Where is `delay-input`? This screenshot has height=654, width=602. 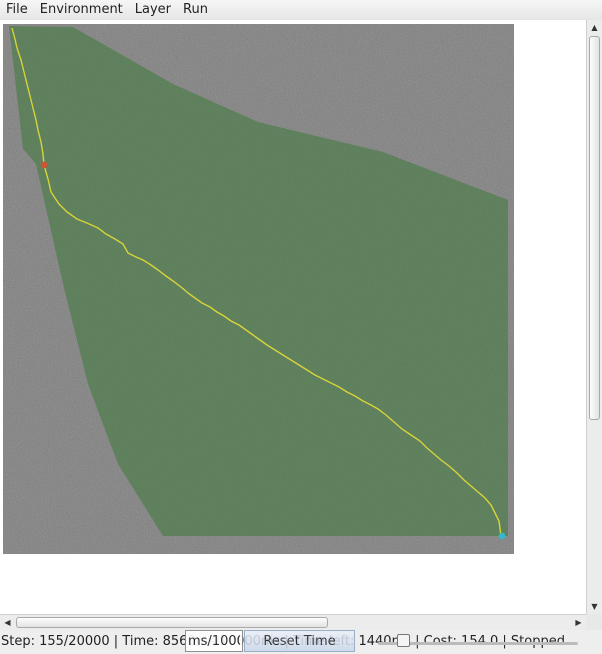
delay-input is located at coordinates (214, 641).